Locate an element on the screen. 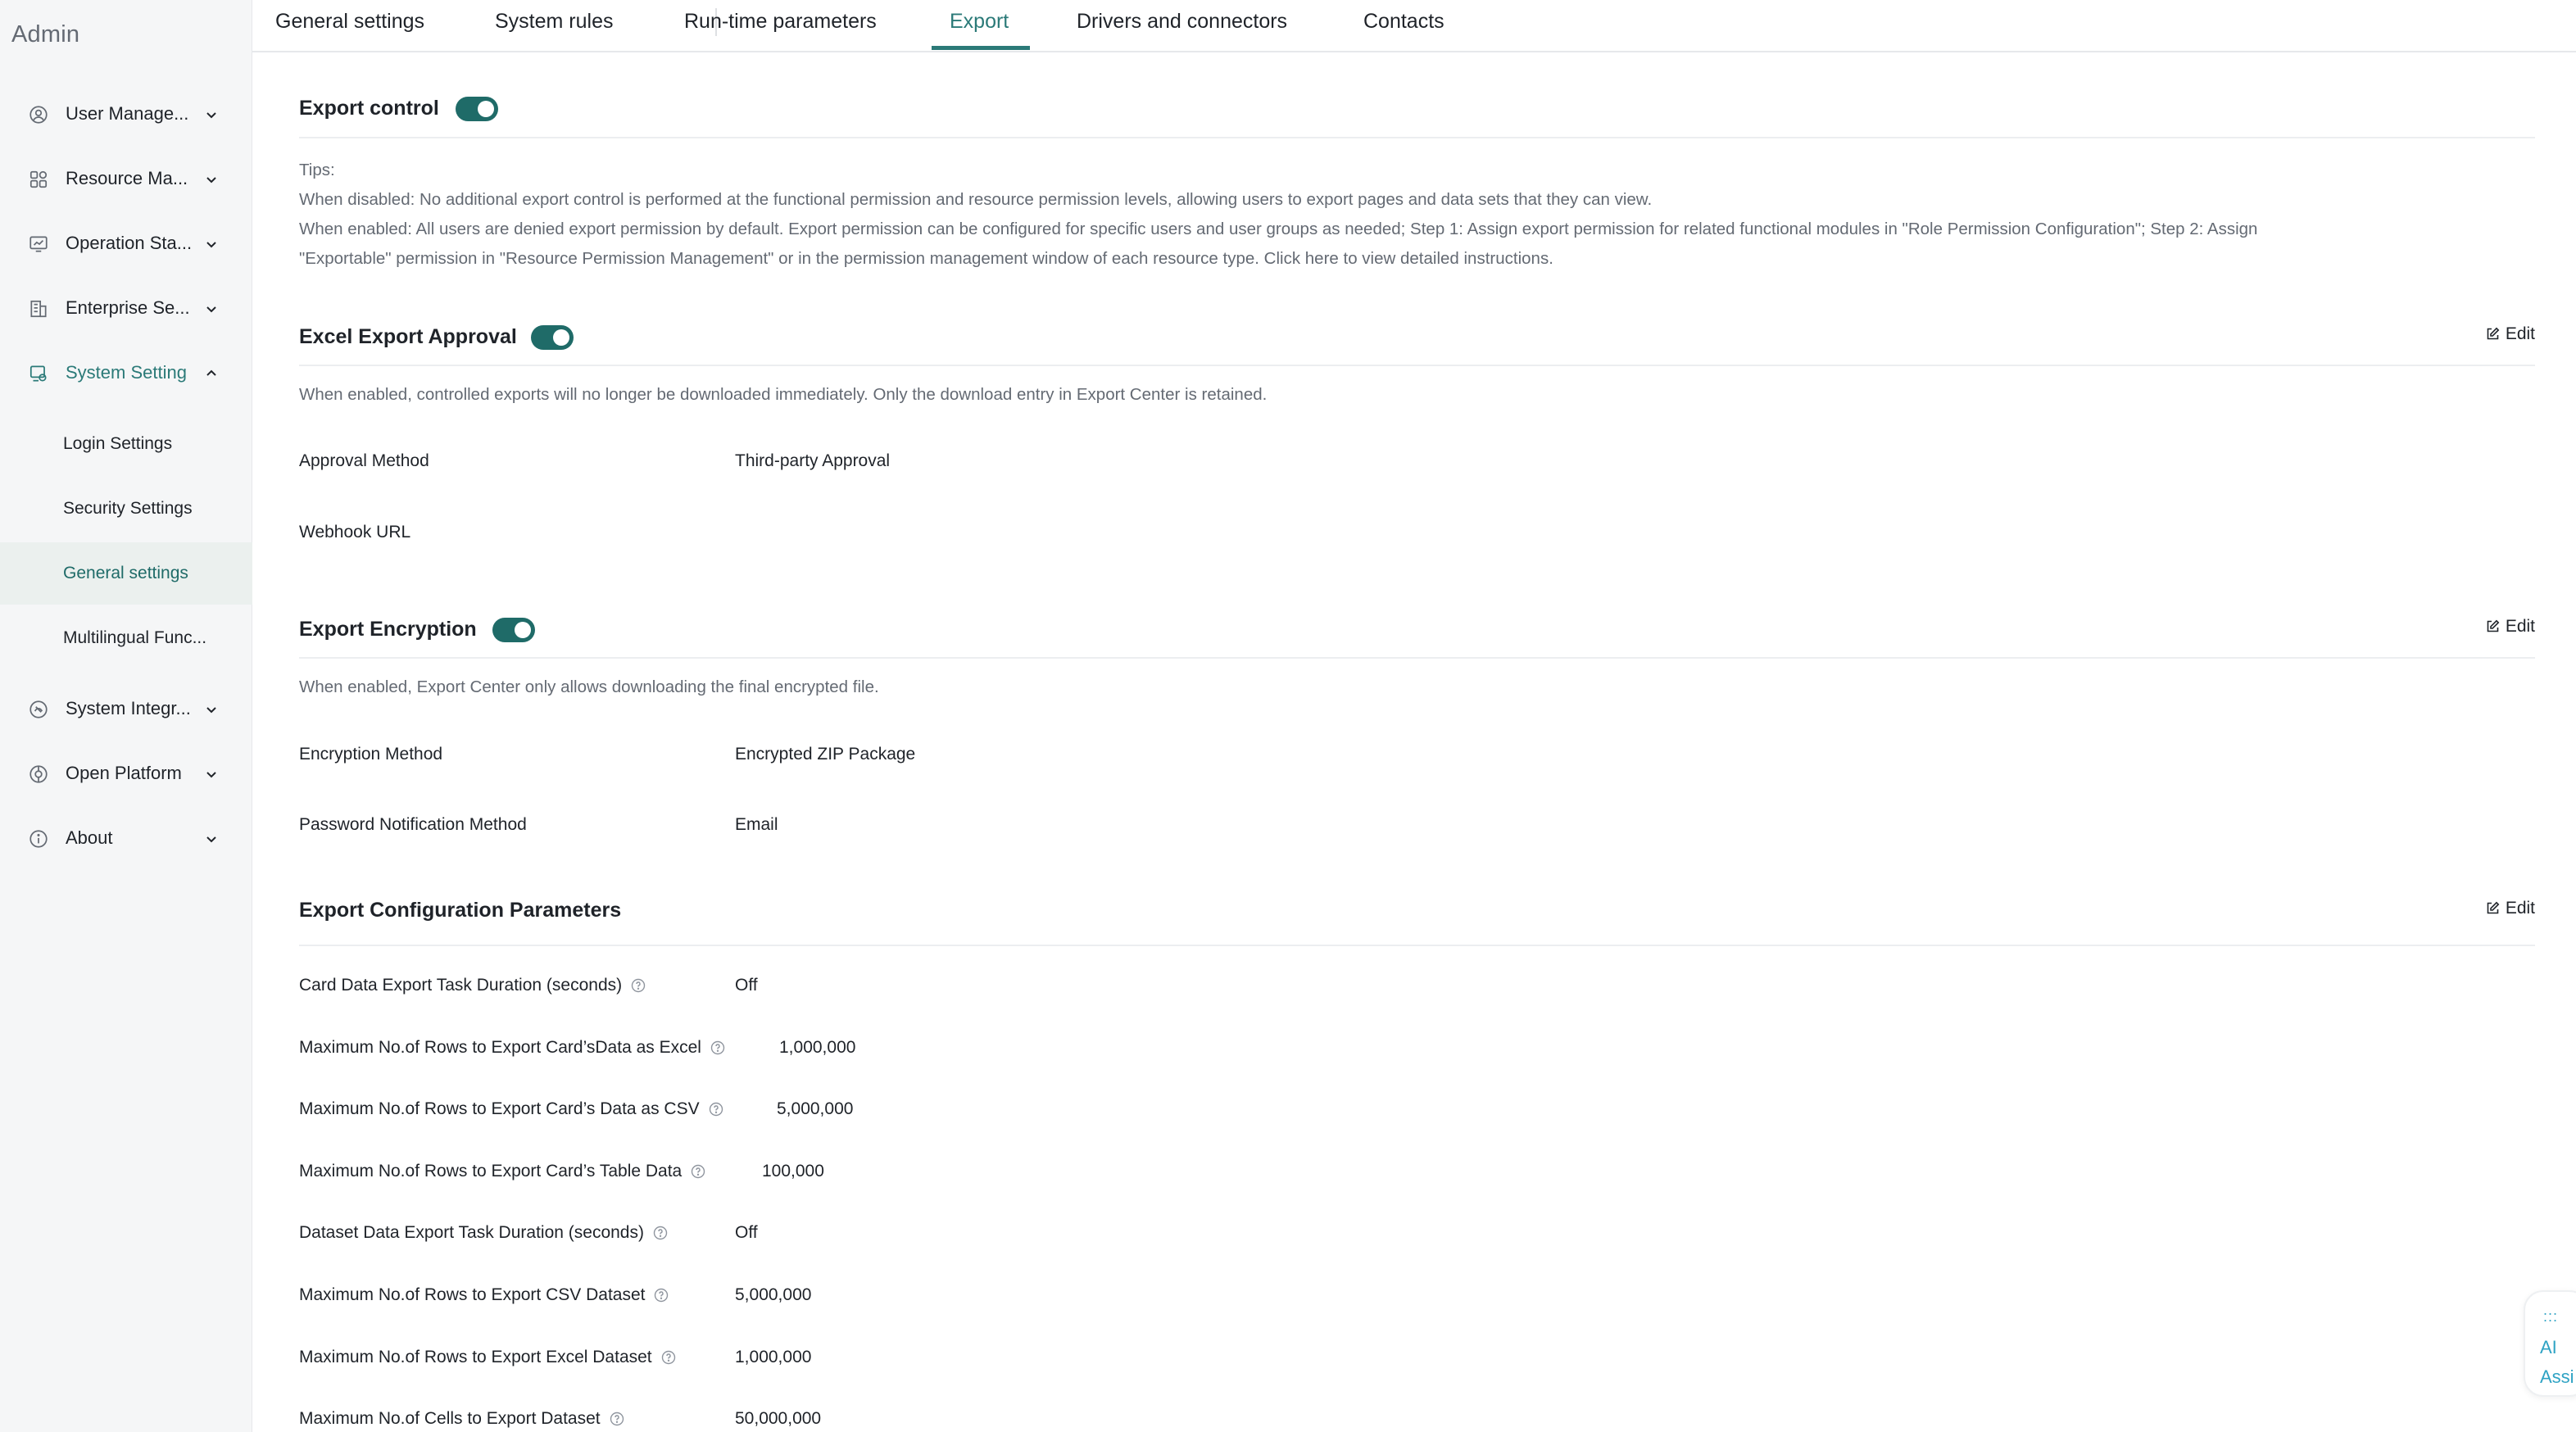 This screenshot has width=2576, height=1432. export-control-title: Export control is located at coordinates (369, 108).